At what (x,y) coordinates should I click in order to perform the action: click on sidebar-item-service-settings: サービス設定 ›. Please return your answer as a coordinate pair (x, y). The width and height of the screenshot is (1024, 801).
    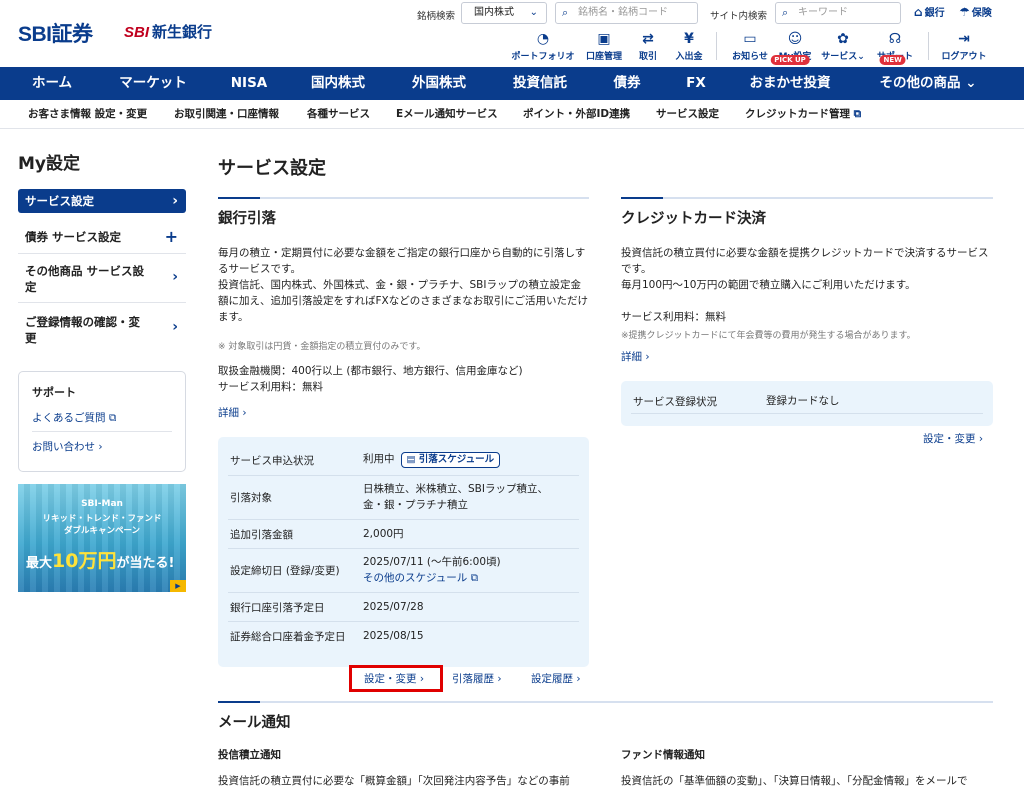
    Looking at the image, I should click on (102, 201).